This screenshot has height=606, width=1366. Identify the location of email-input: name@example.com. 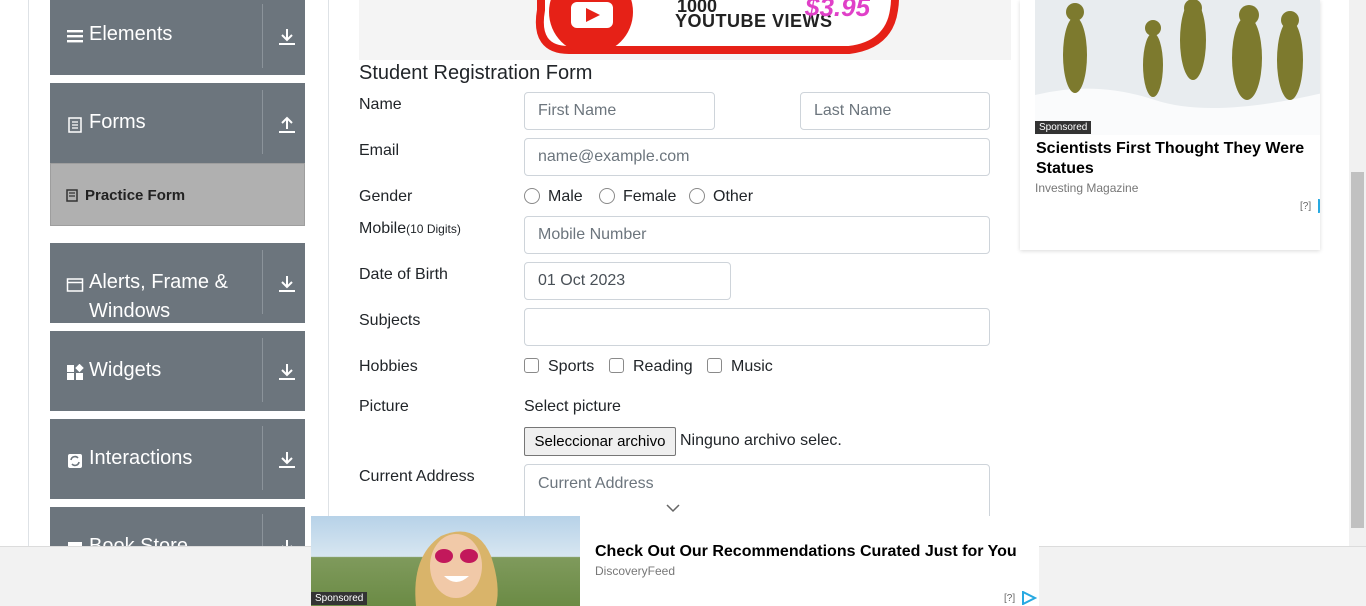
(757, 157).